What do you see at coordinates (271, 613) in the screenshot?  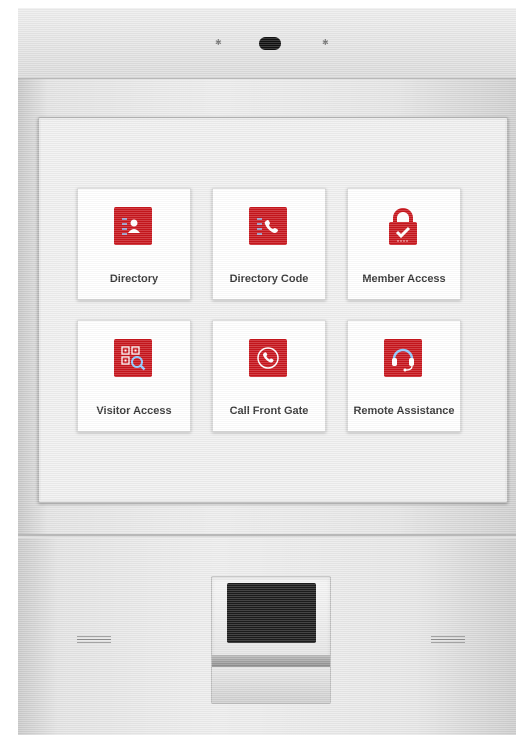 I see `reader-window` at bounding box center [271, 613].